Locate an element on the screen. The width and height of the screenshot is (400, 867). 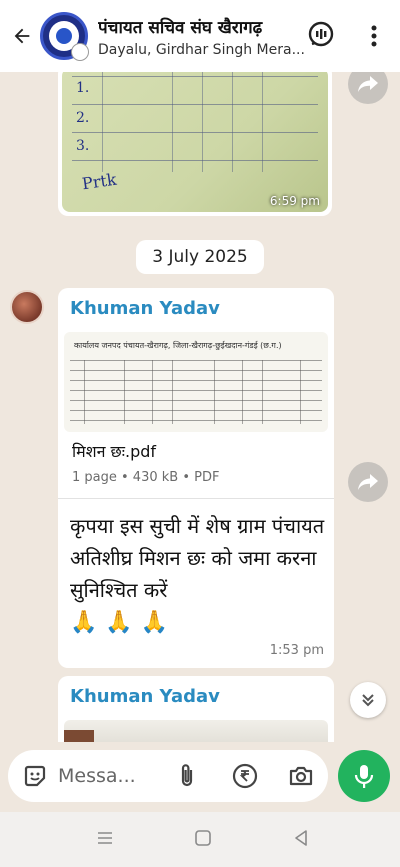
home-icon is located at coordinates (203, 838).